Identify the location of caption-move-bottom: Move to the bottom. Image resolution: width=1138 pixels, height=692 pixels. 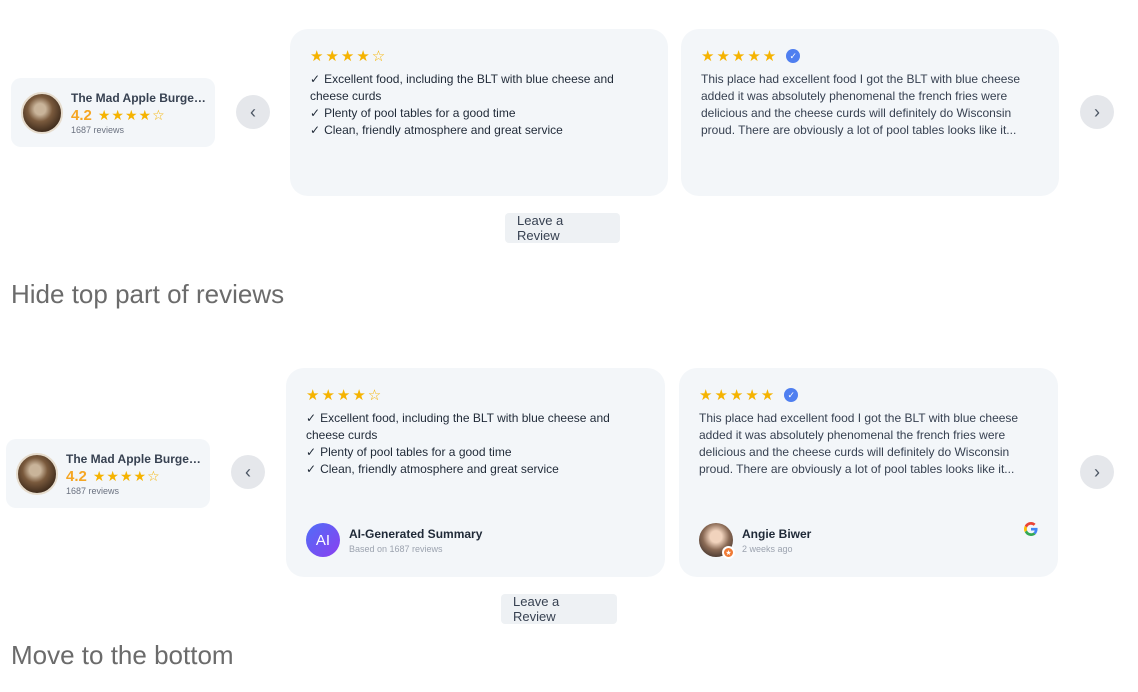
(122, 655).